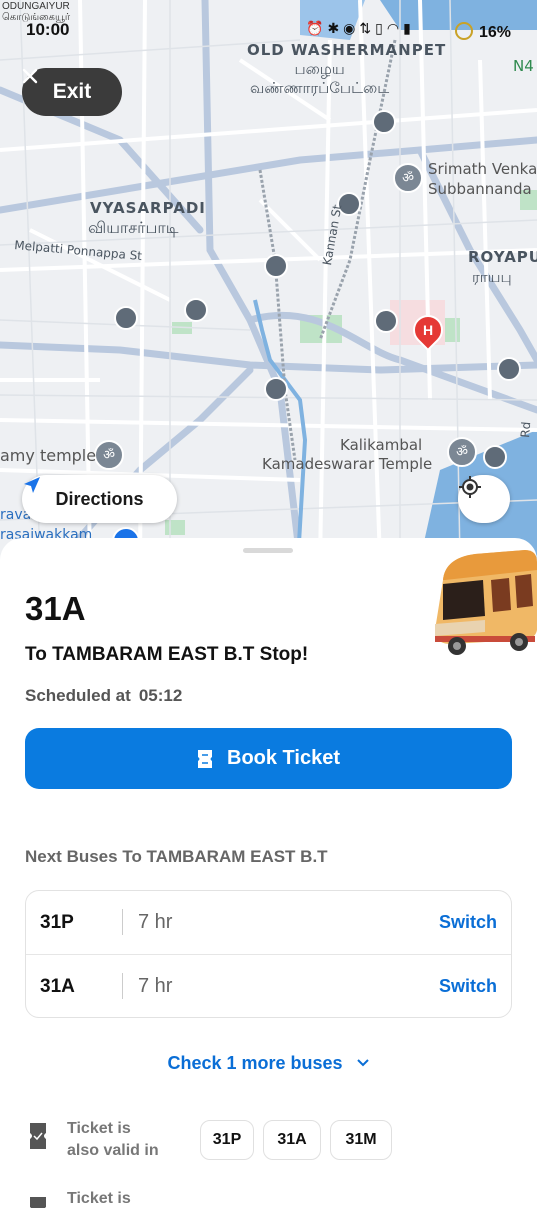 This screenshot has height=1208, width=537. I want to click on wifi-icon: ◠, so click(395, 28).